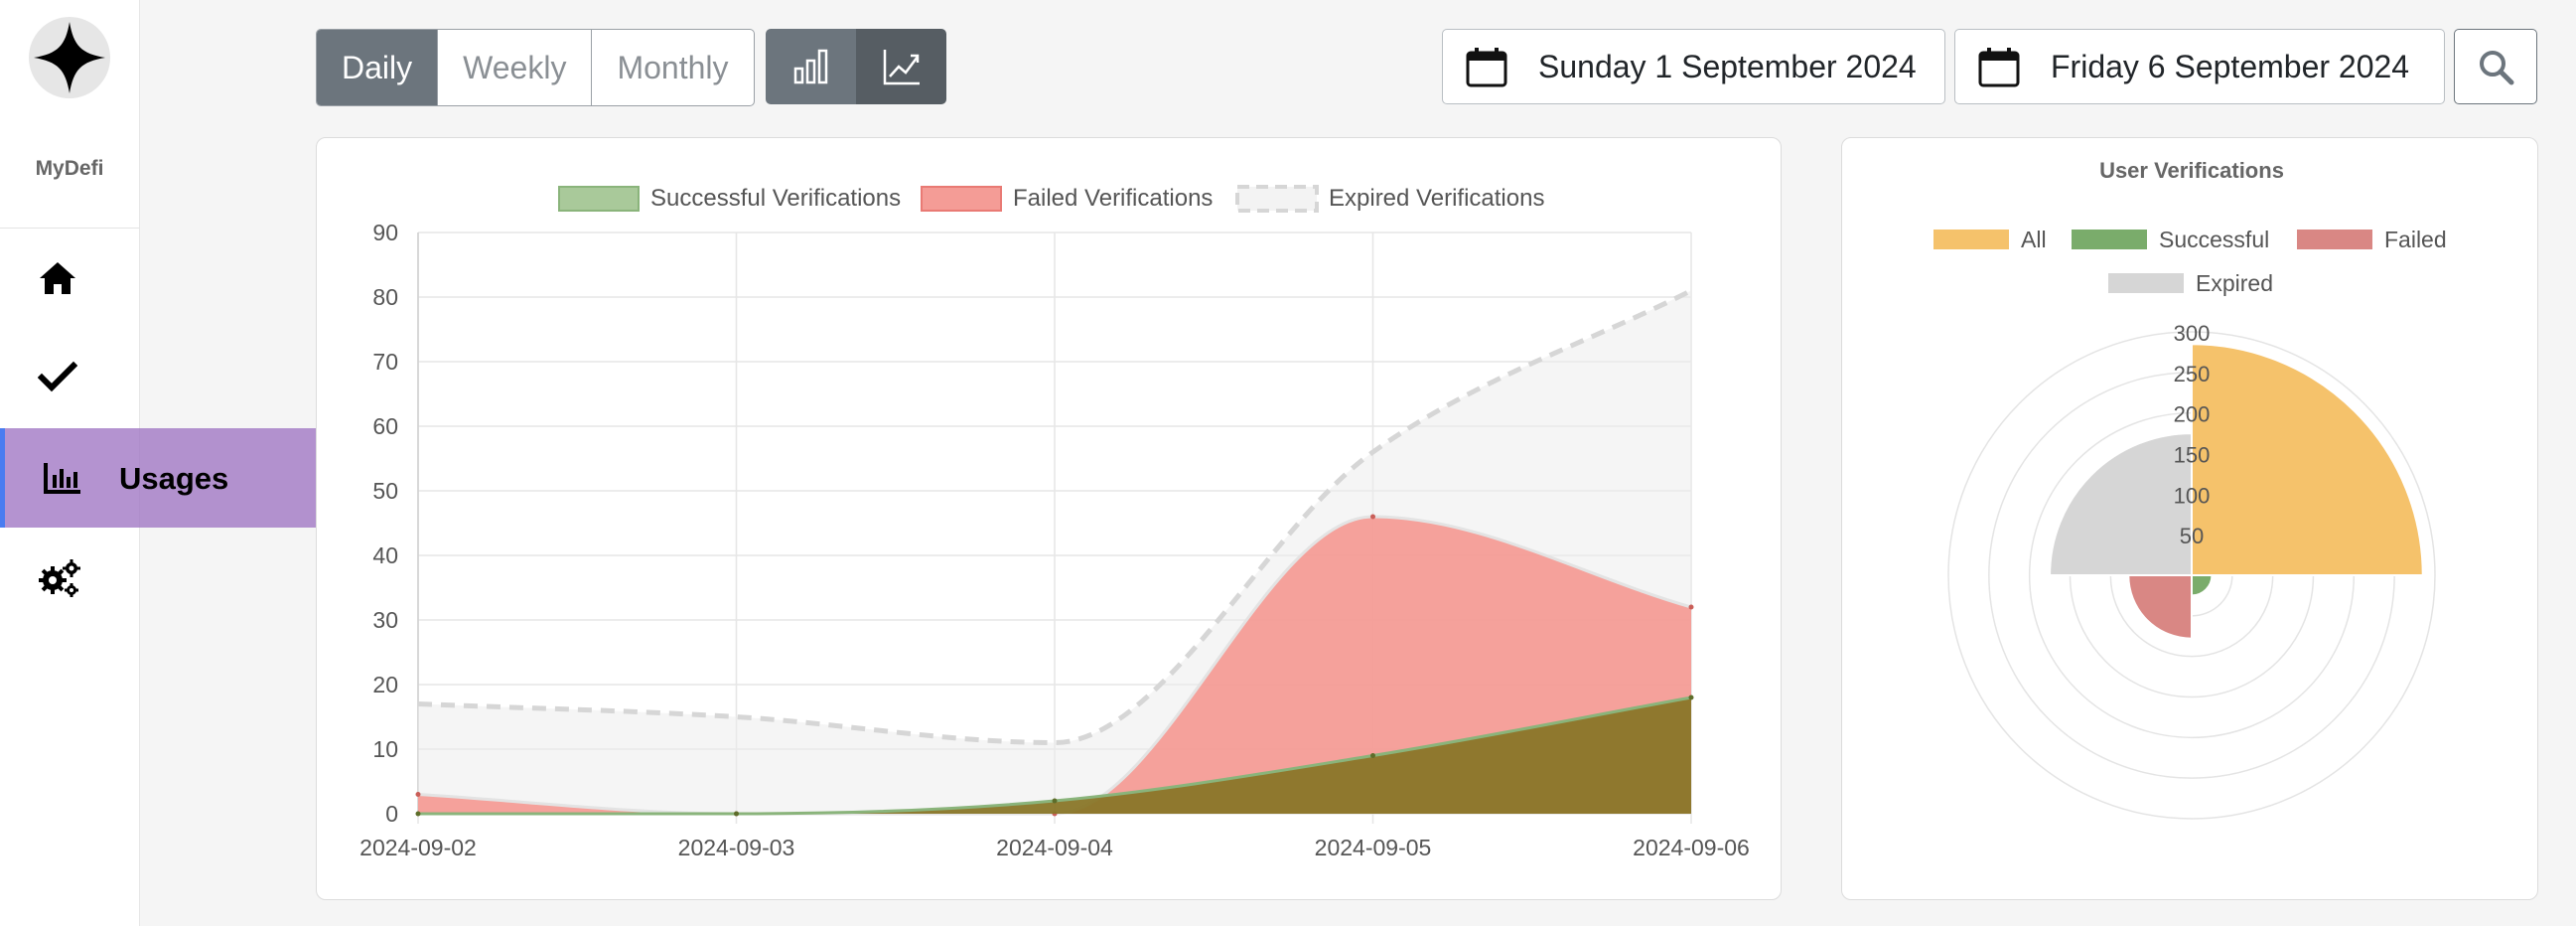  Describe the element at coordinates (1437, 198) in the screenshot. I see `legend-label: Expired Verifications` at that location.